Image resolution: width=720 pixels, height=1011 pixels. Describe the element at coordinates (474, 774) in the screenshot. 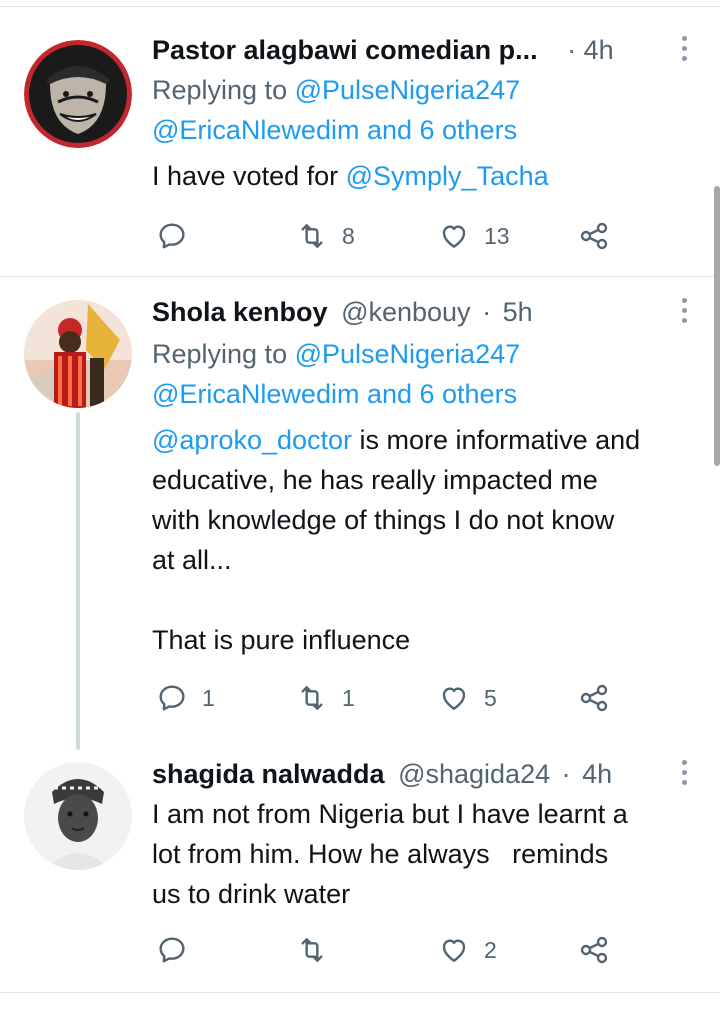

I see `user-handle: @shagida24` at that location.